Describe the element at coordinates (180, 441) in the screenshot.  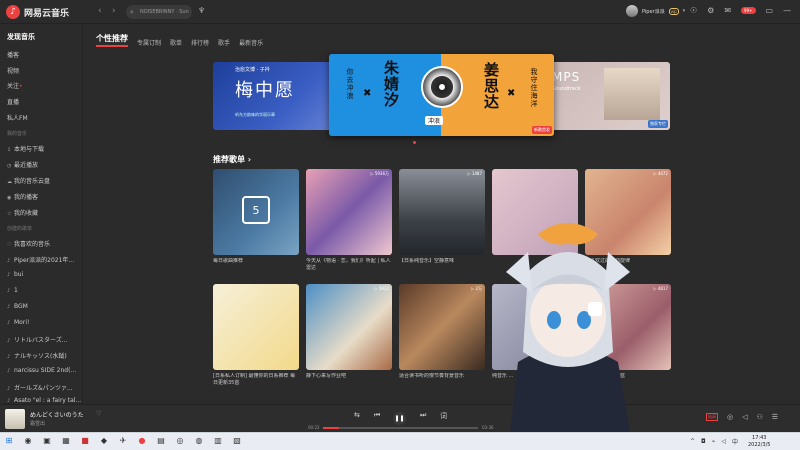
I see `taskbar-app-icon: ◎` at that location.